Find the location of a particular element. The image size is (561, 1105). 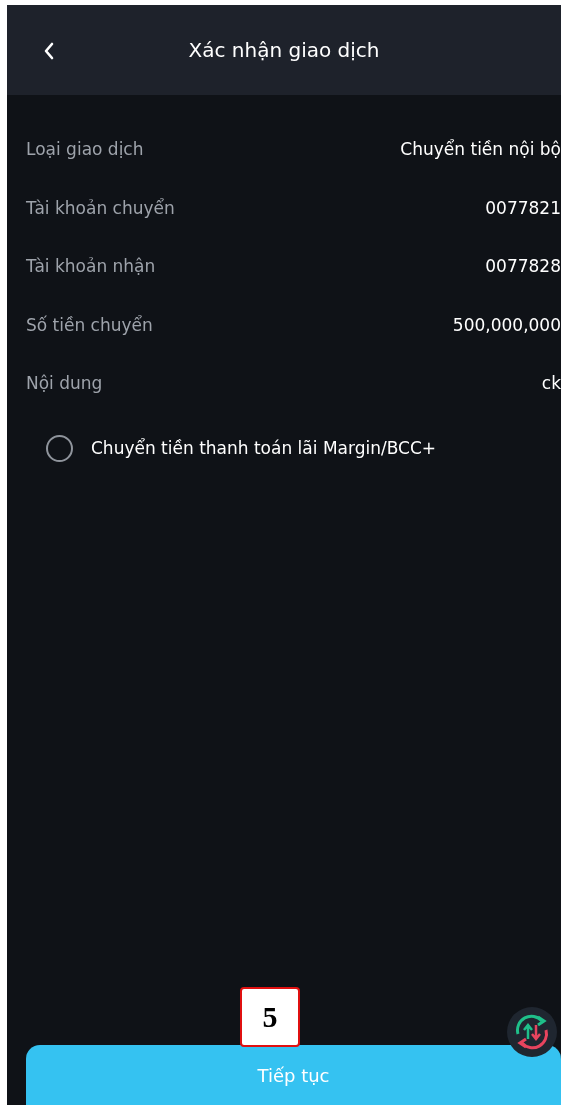

detail-label: Tài khoản nhận is located at coordinates (91, 266).